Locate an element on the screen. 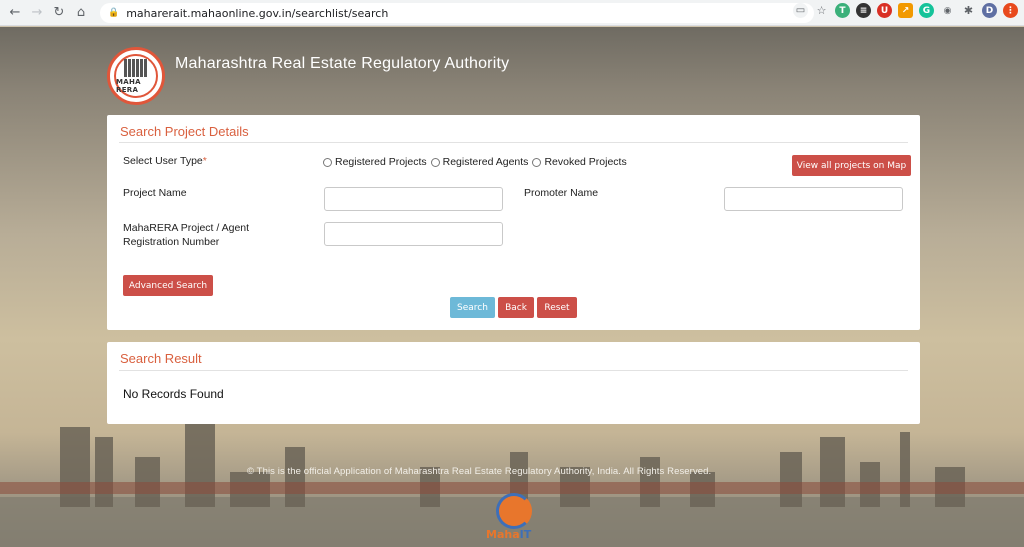 This screenshot has height=547, width=1024. puzzle-icon: ✱ is located at coordinates (968, 10).